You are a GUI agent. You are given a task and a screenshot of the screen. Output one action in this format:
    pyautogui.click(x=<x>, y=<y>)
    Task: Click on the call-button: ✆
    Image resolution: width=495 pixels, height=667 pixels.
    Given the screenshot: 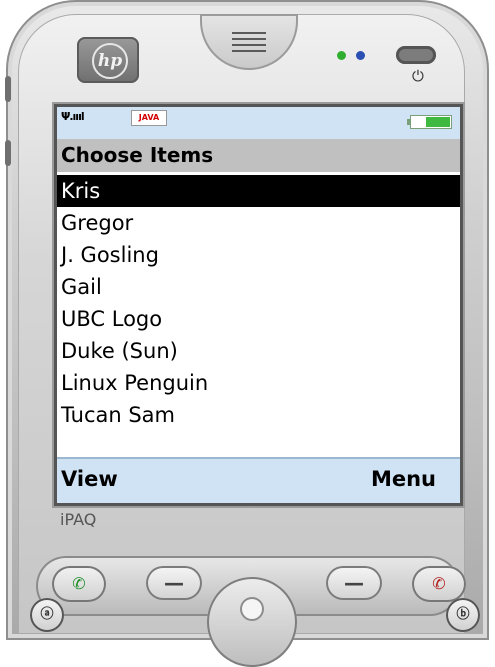 What is the action you would take?
    pyautogui.click(x=79, y=584)
    